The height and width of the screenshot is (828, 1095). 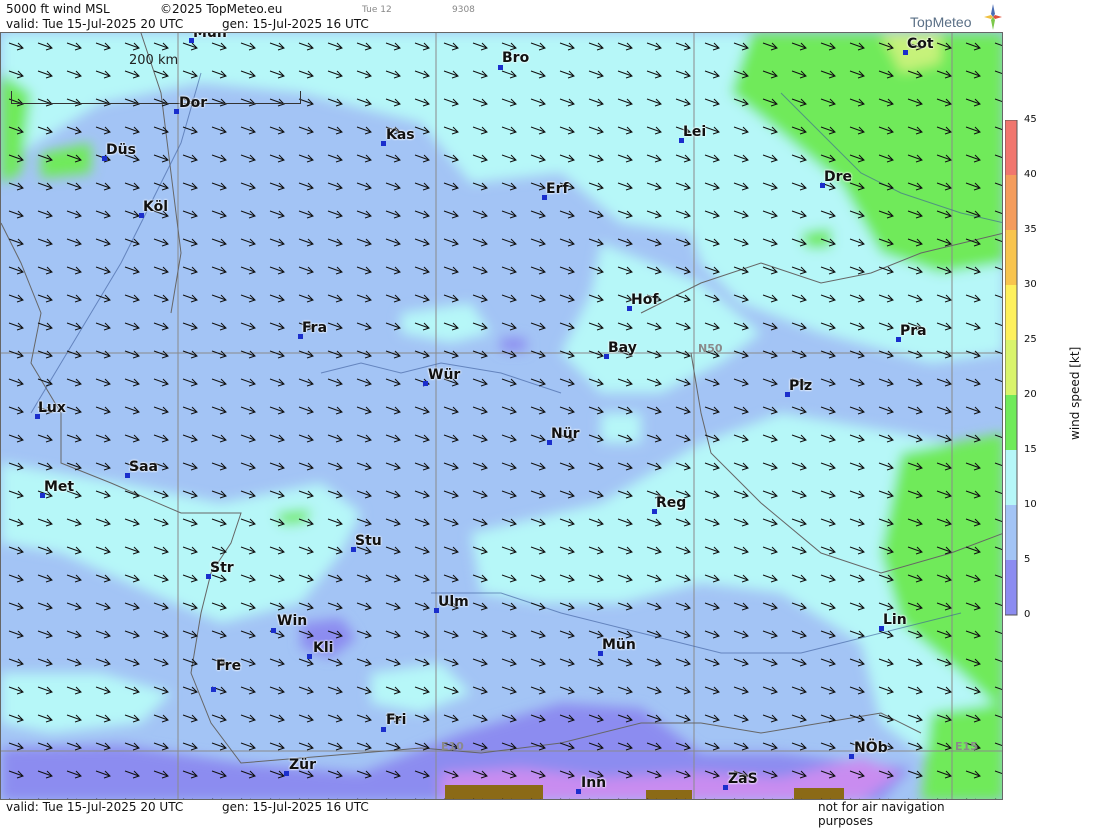 I want to click on scale-bar, so click(x=156, y=97).